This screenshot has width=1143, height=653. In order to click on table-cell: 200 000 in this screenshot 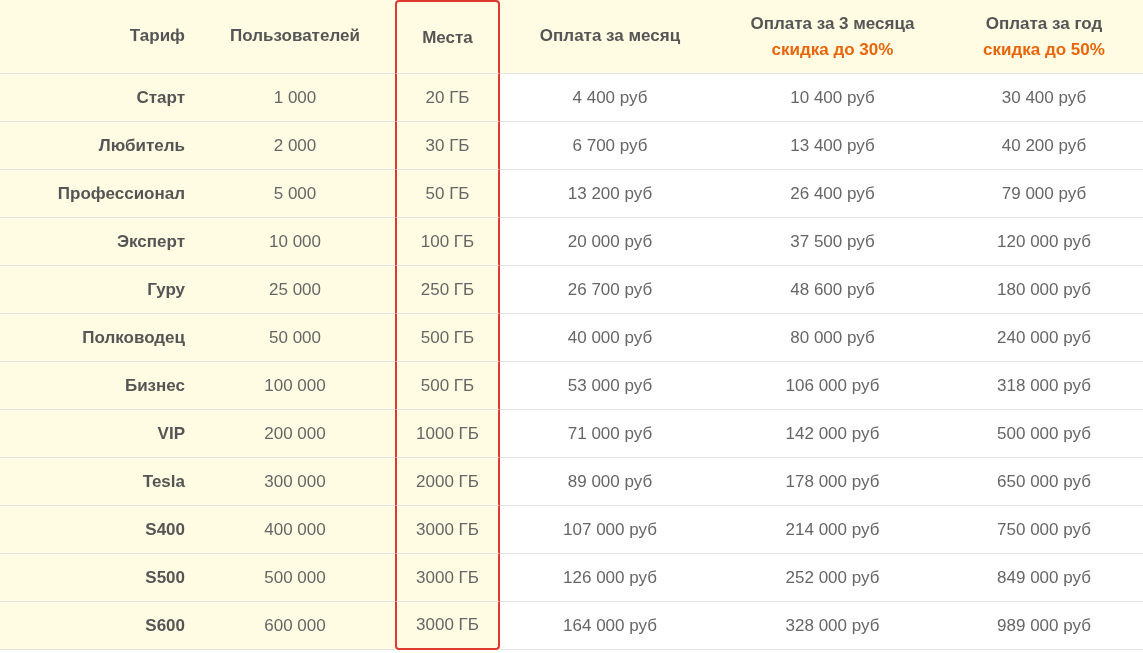, I will do `click(295, 434)`.